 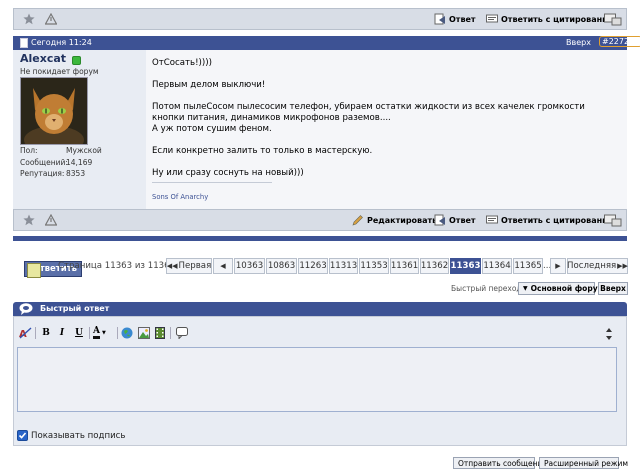 I want to click on quote-bubble-icon, so click(x=182, y=334).